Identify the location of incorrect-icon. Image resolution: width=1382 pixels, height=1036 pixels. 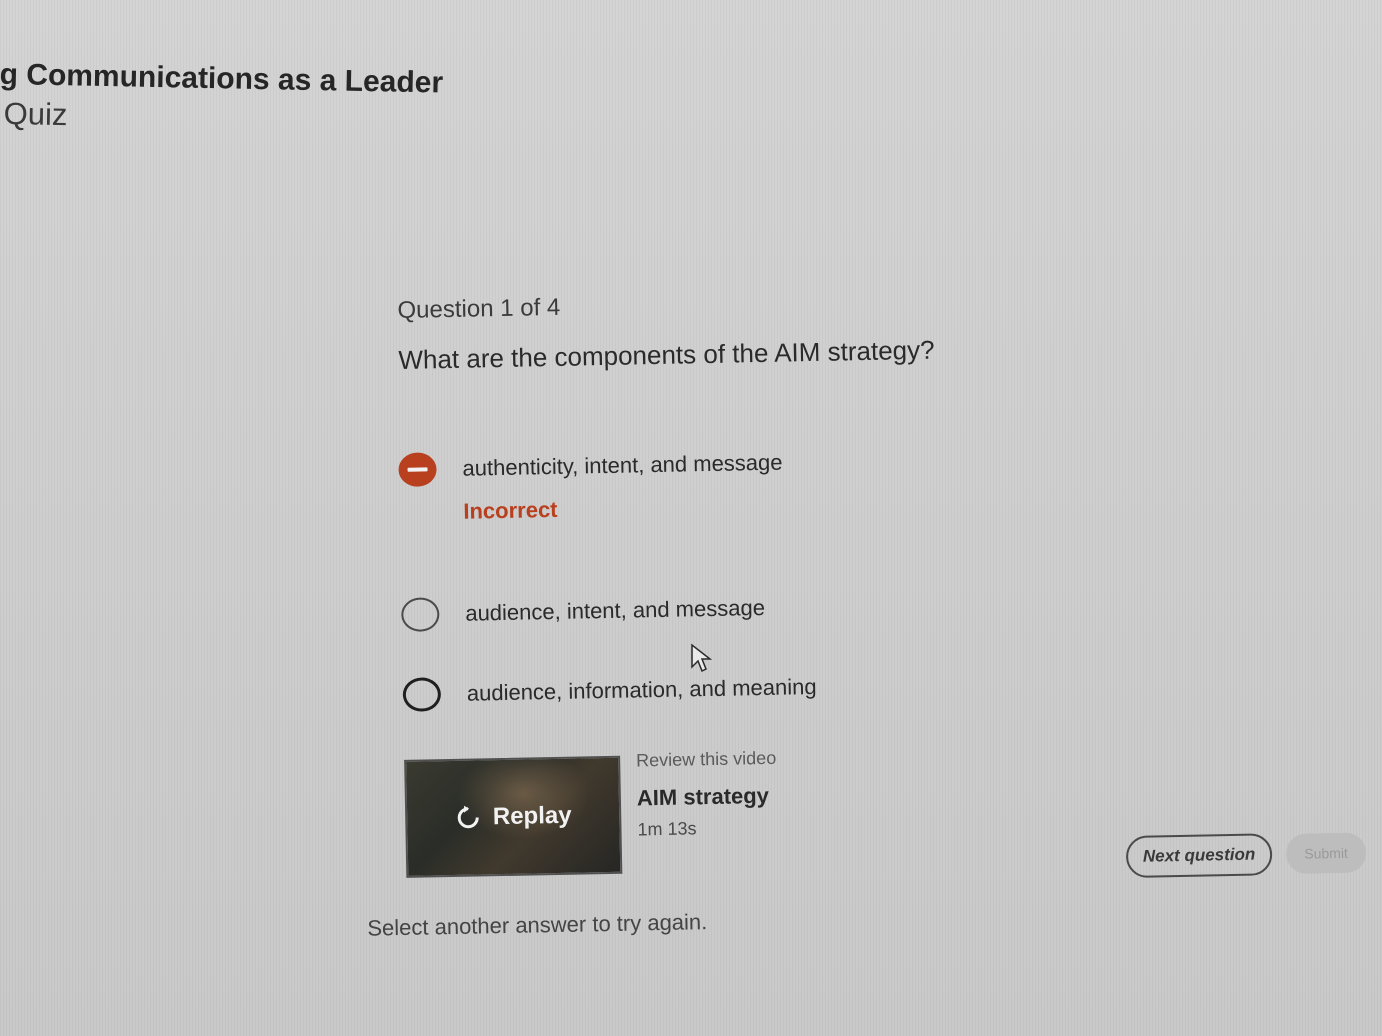
(417, 469).